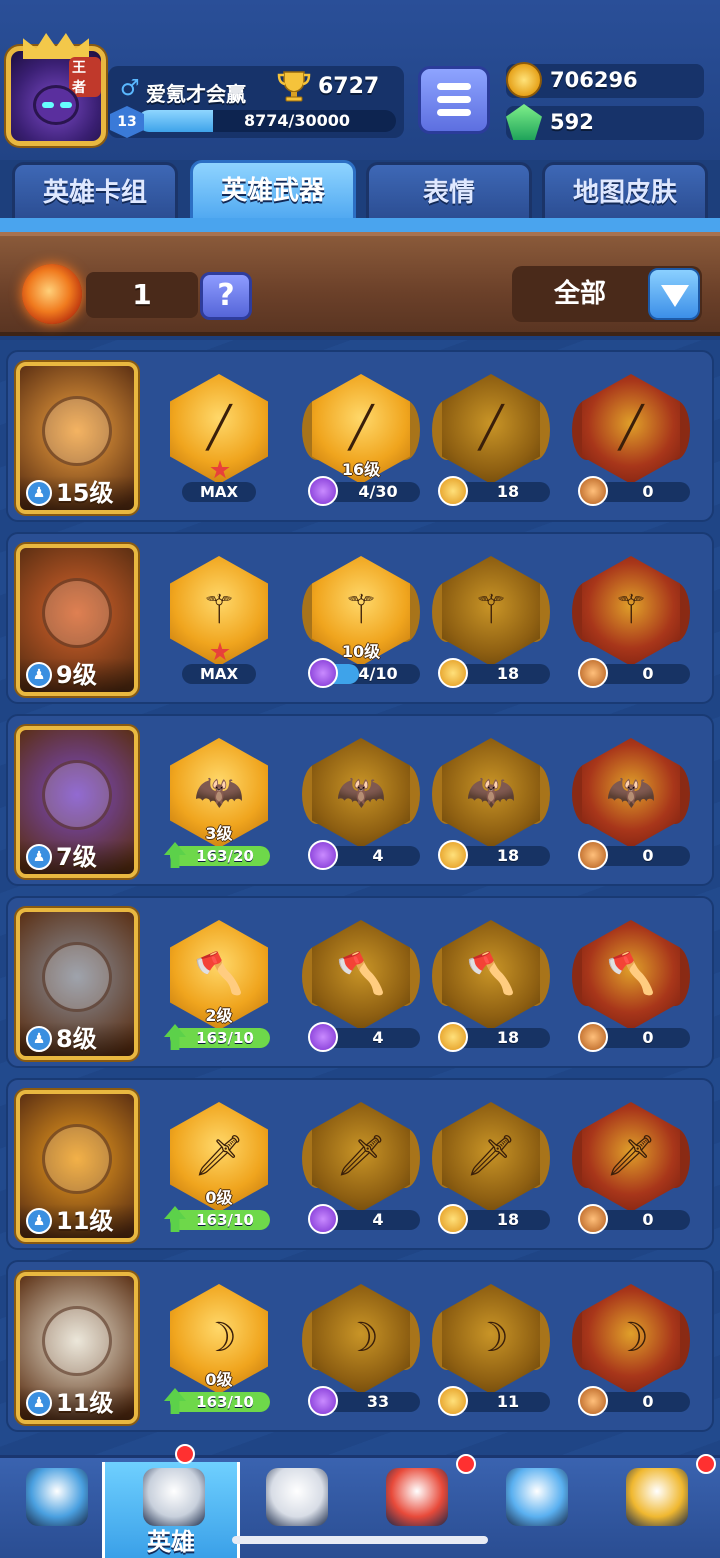  I want to click on weapon-slot: 🪓 18, so click(491, 986).